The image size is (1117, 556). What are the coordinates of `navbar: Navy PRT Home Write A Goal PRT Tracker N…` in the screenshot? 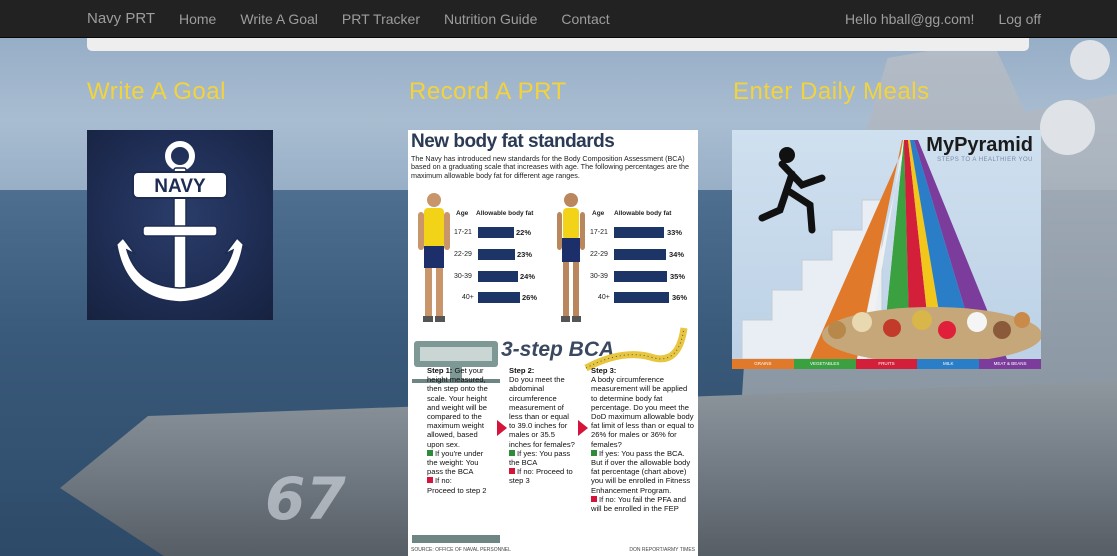 It's located at (558, 19).